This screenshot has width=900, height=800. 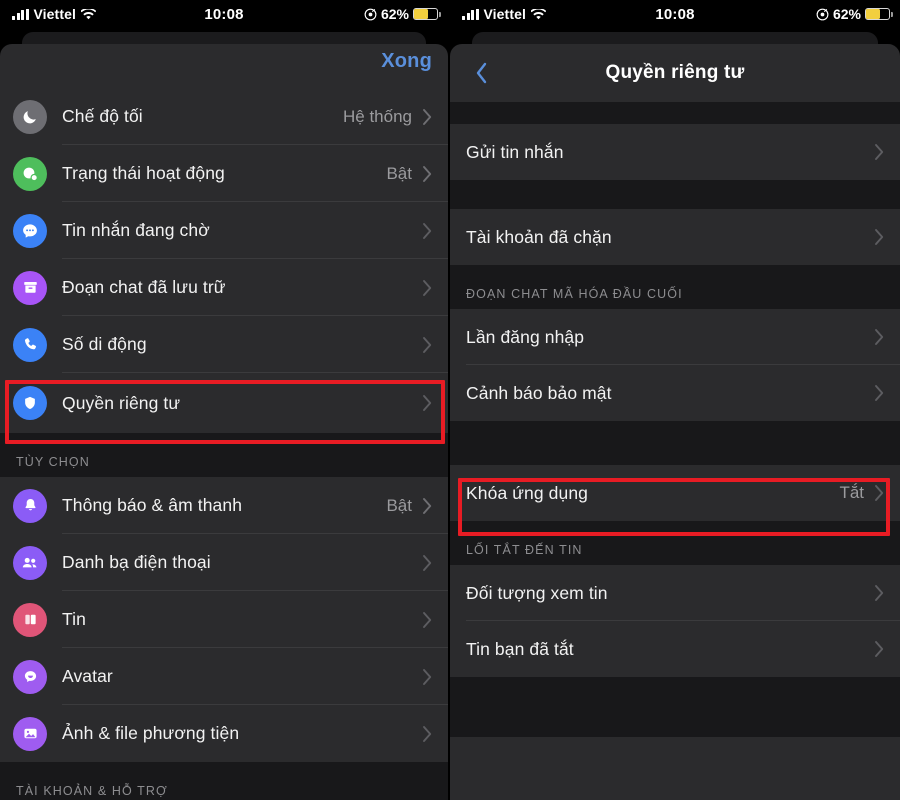 What do you see at coordinates (224, 403) in the screenshot?
I see `settings-row-privacy: Quyền riêng tư` at bounding box center [224, 403].